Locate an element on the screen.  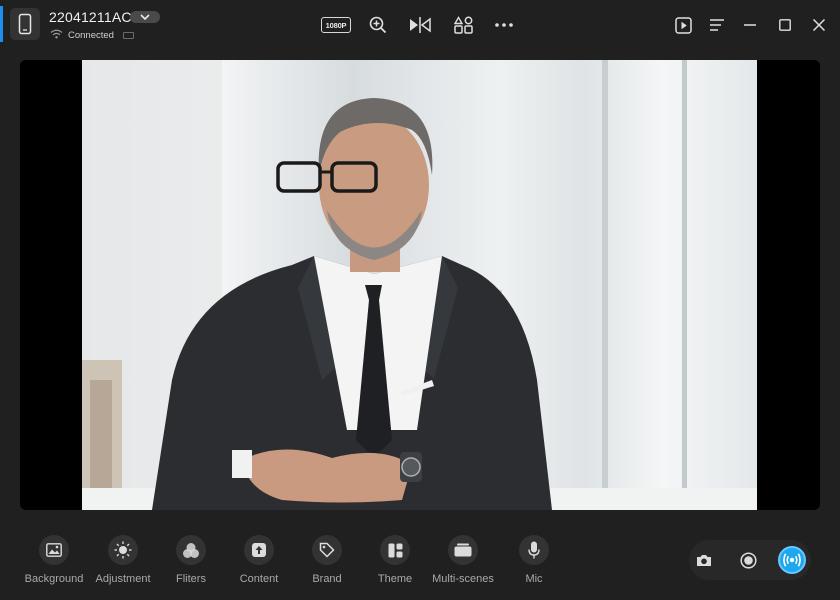
maximize-button is located at coordinates (785, 25).